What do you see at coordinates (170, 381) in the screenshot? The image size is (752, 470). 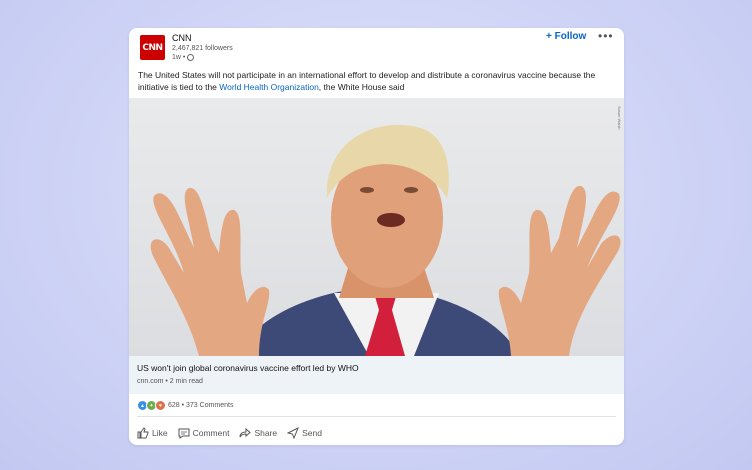 I see `link-source: cnn.com • 2 min read` at bounding box center [170, 381].